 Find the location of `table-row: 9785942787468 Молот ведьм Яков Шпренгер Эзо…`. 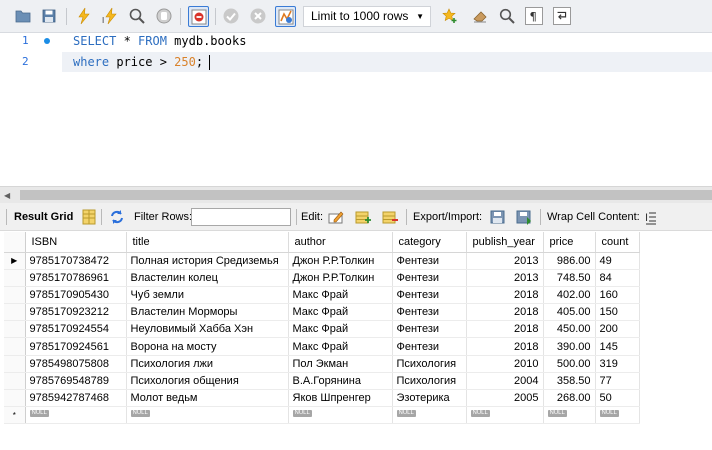

table-row: 9785942787468 Молот ведьм Яков Шпренгер Эзо… is located at coordinates (322, 398).